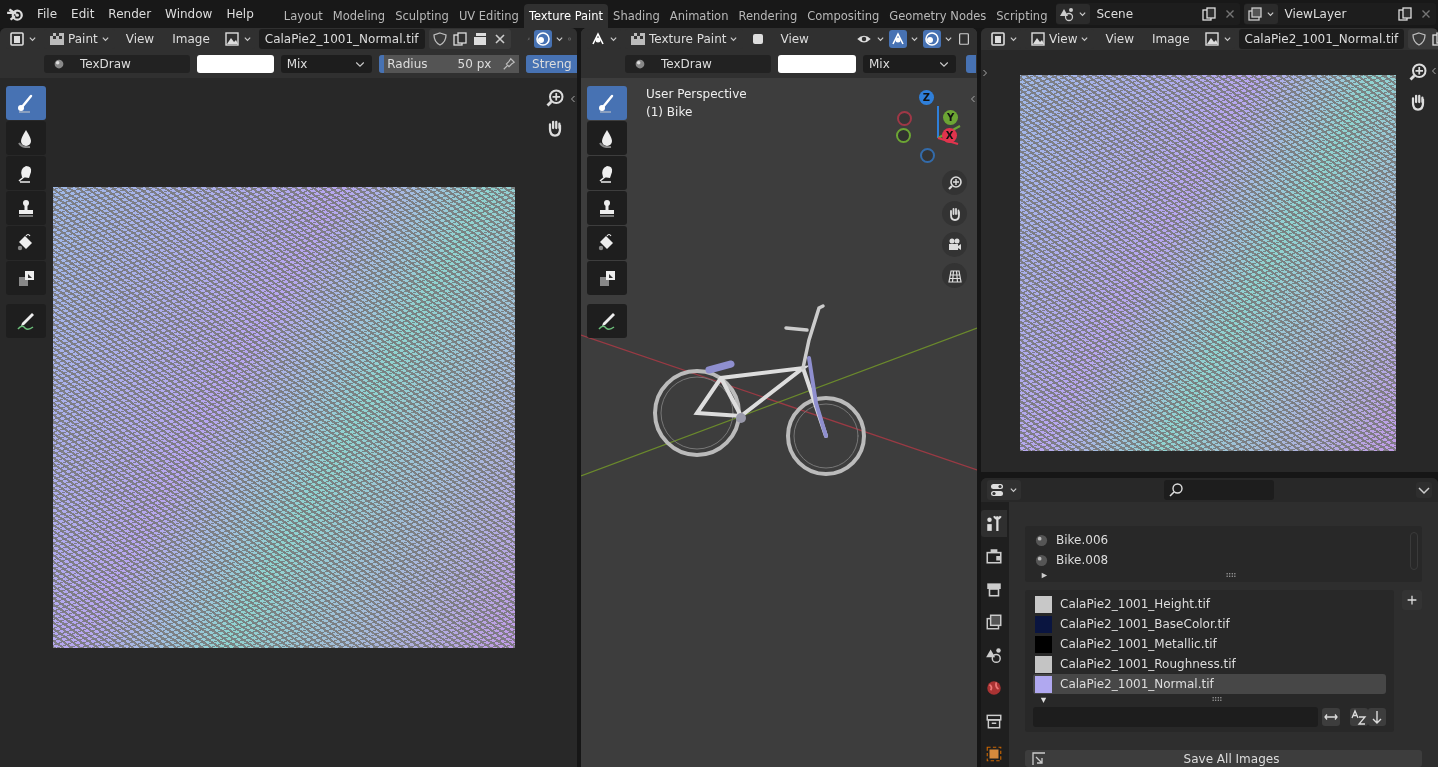  Describe the element at coordinates (954, 213) in the screenshot. I see `hand-button` at that location.